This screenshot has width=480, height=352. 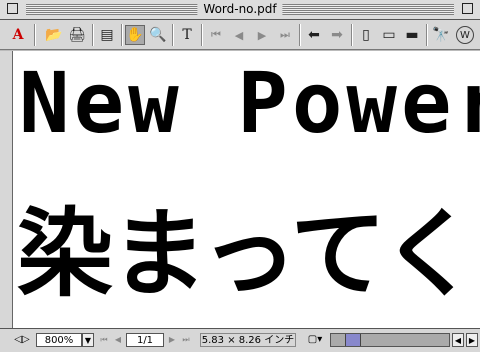 What do you see at coordinates (412, 35) in the screenshot?
I see `fit-width-icon: ▬` at bounding box center [412, 35].